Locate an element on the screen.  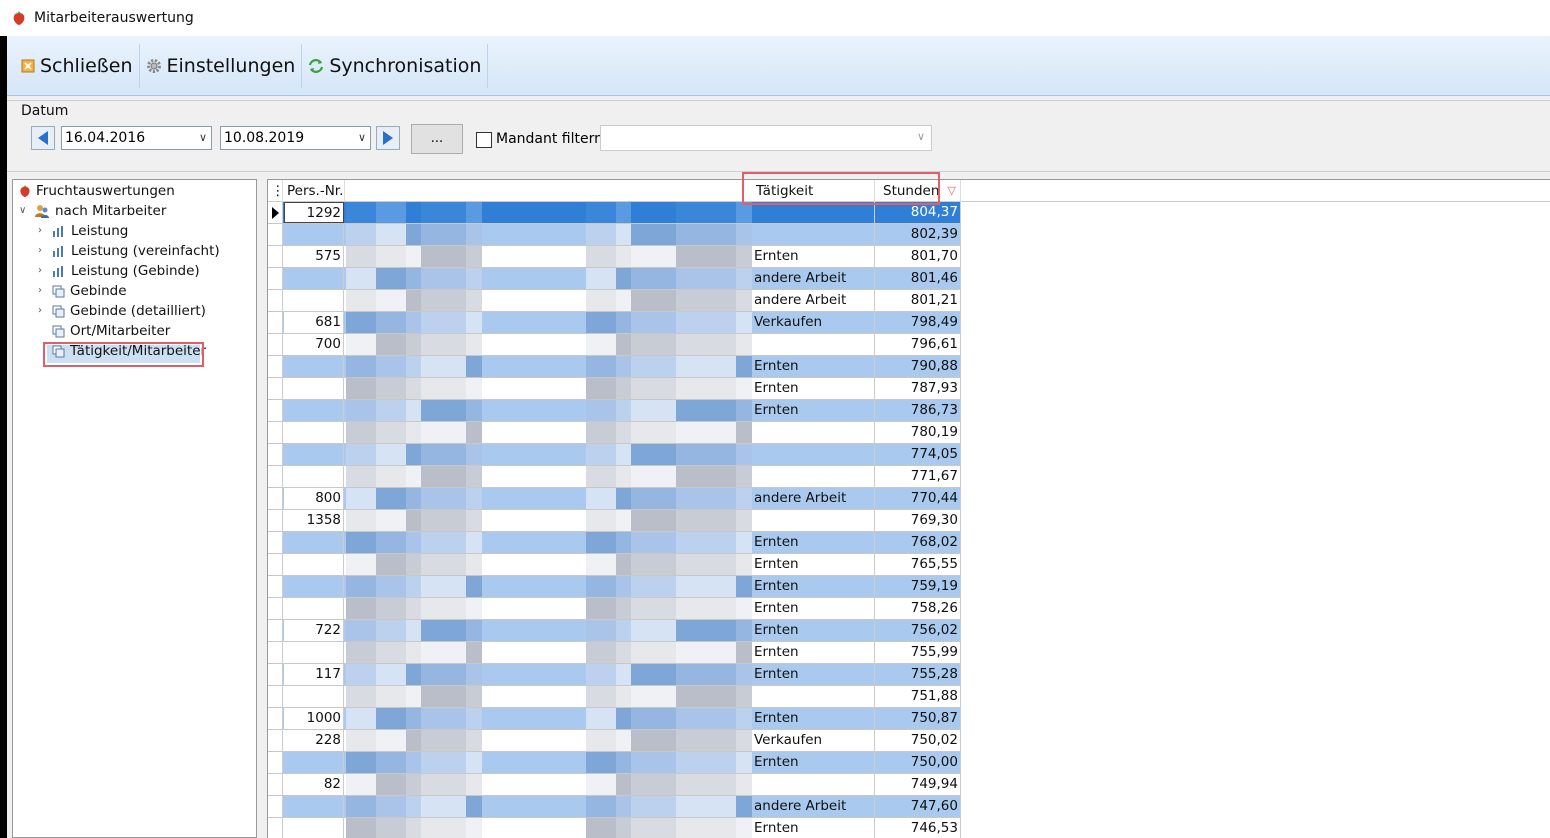
cell-pers: 800 is located at coordinates (314, 498).